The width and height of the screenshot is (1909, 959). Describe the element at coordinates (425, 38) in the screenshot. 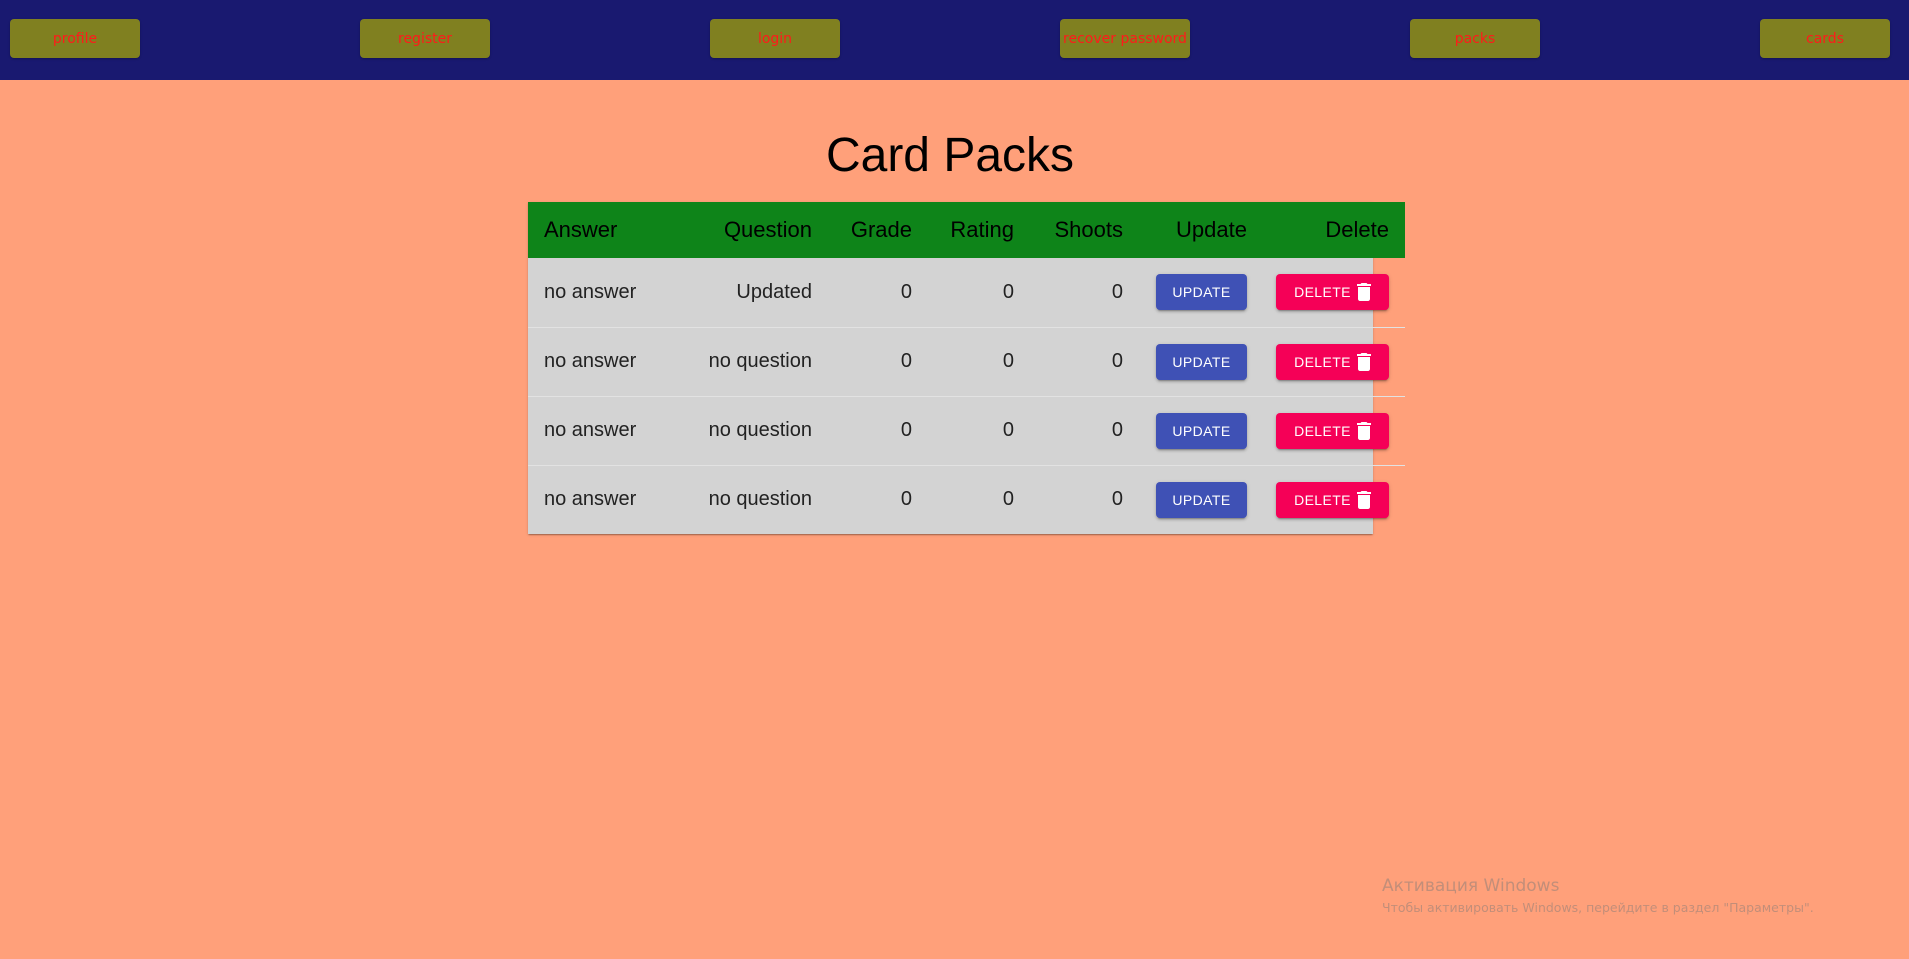

I see `nav-register-button: register` at that location.